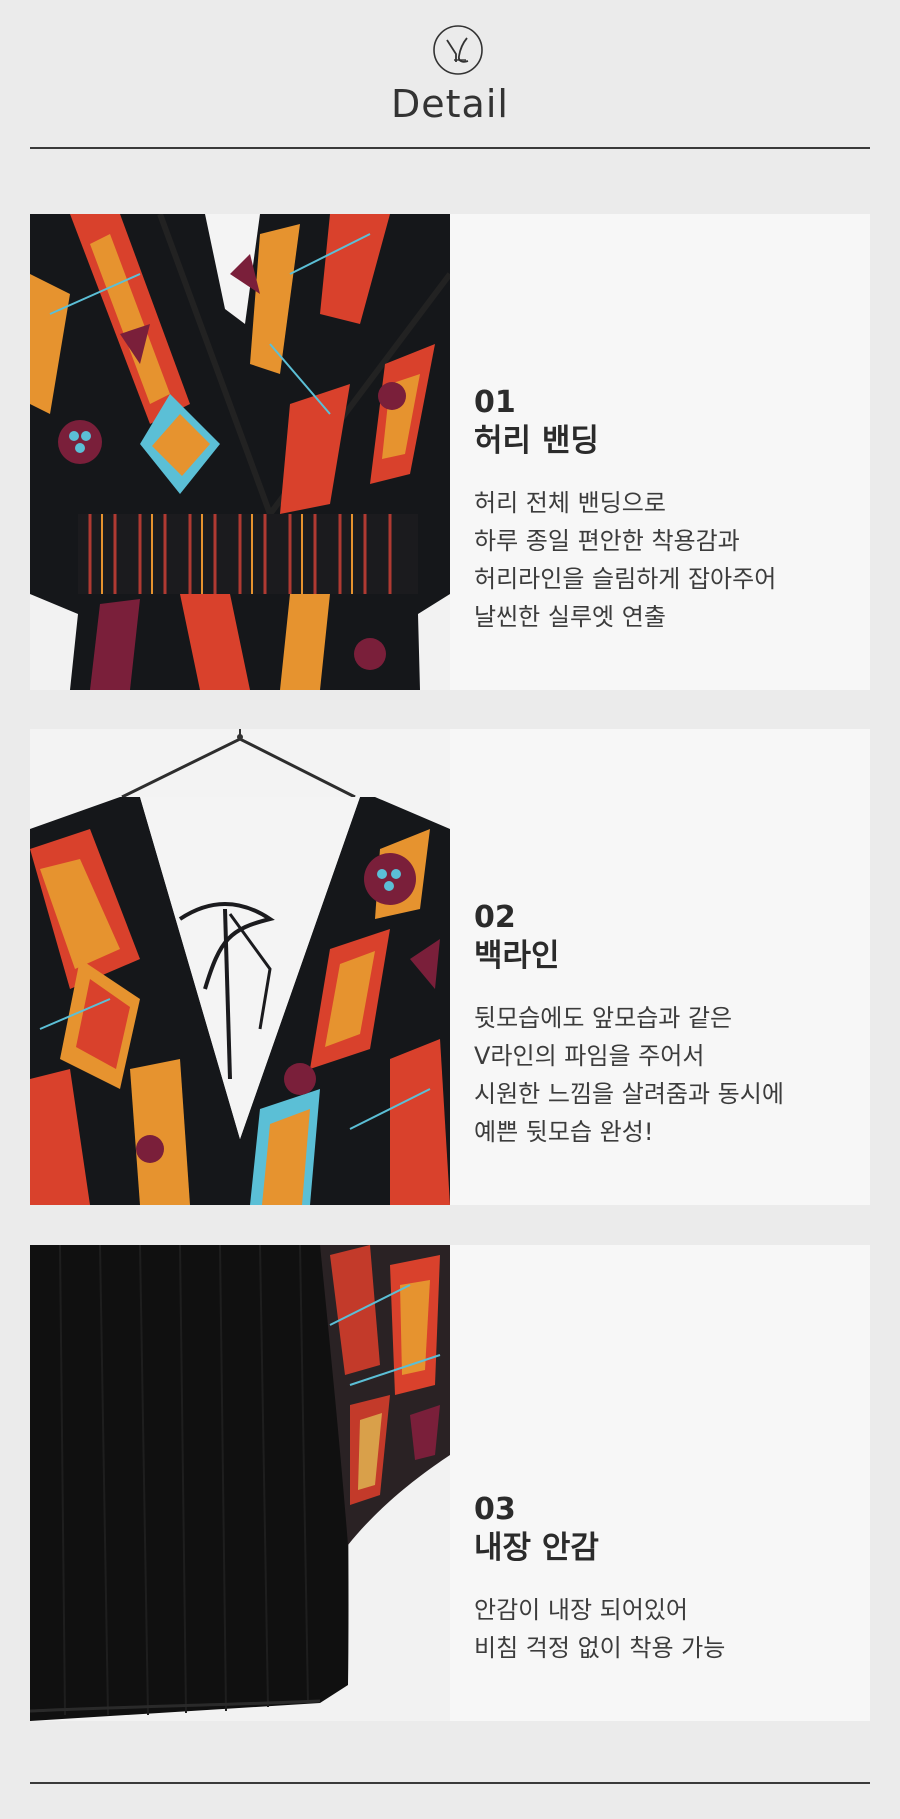  I want to click on description-line: 하루 종일 편안한 착용감과, so click(607, 541).